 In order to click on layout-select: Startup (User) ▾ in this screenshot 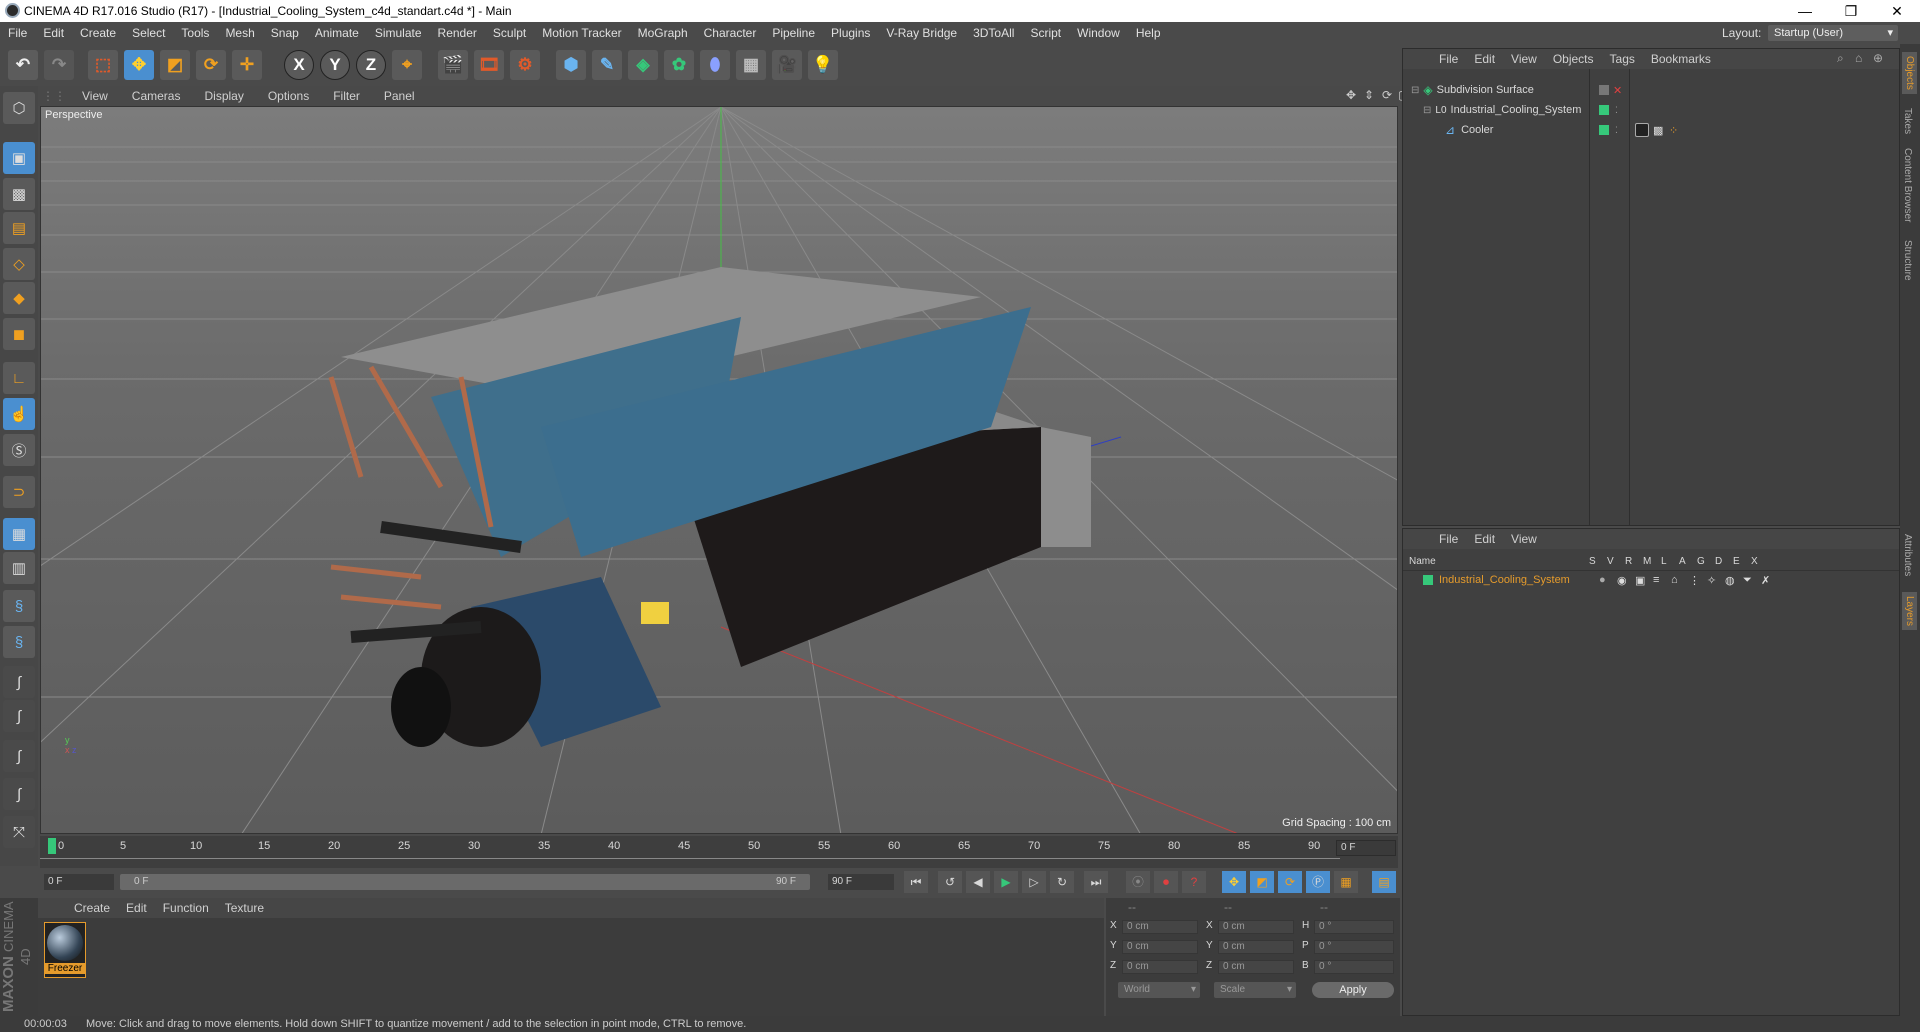, I will do `click(1833, 33)`.